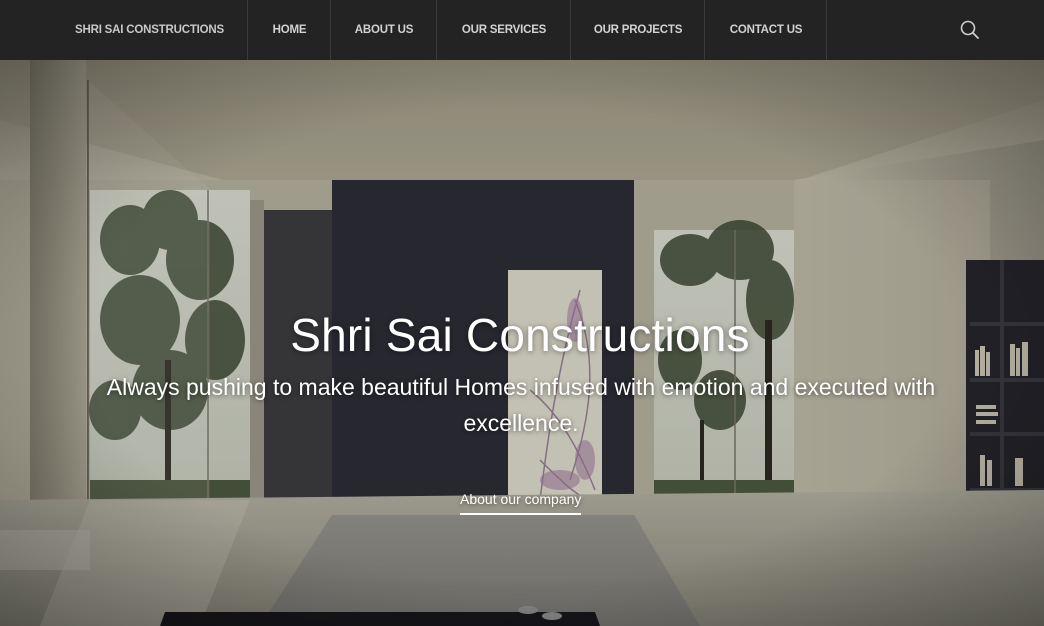 Image resolution: width=1044 pixels, height=626 pixels. Describe the element at coordinates (521, 503) in the screenshot. I see `about-company-link: About our company` at that location.